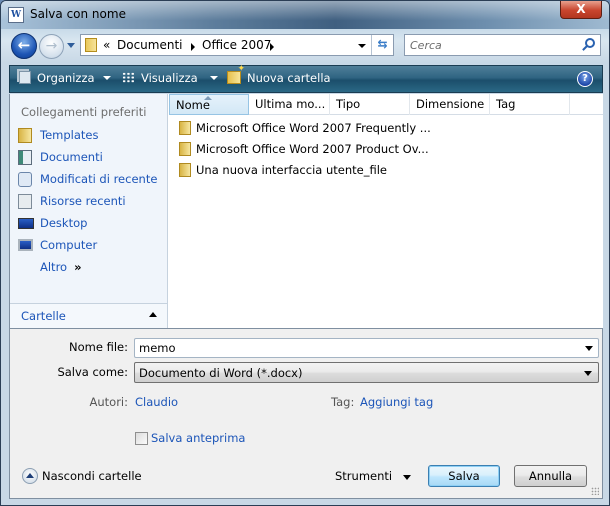 This screenshot has width=610, height=506. Describe the element at coordinates (25, 201) in the screenshot. I see `recent-places-icon` at that location.